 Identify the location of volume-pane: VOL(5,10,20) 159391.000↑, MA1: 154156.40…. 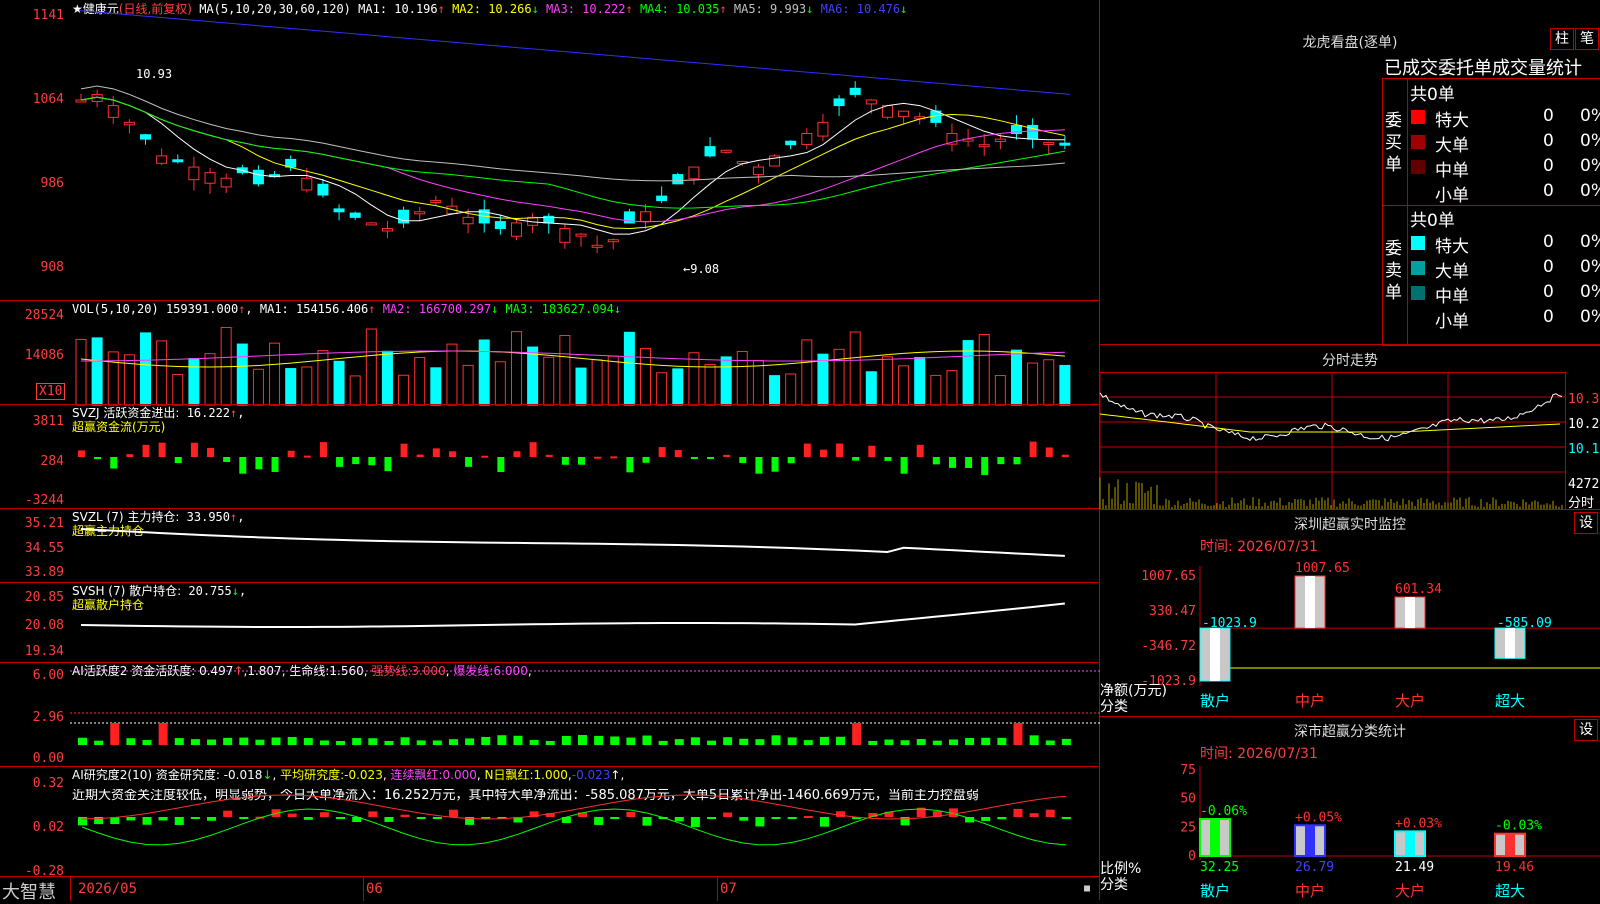
(550, 353).